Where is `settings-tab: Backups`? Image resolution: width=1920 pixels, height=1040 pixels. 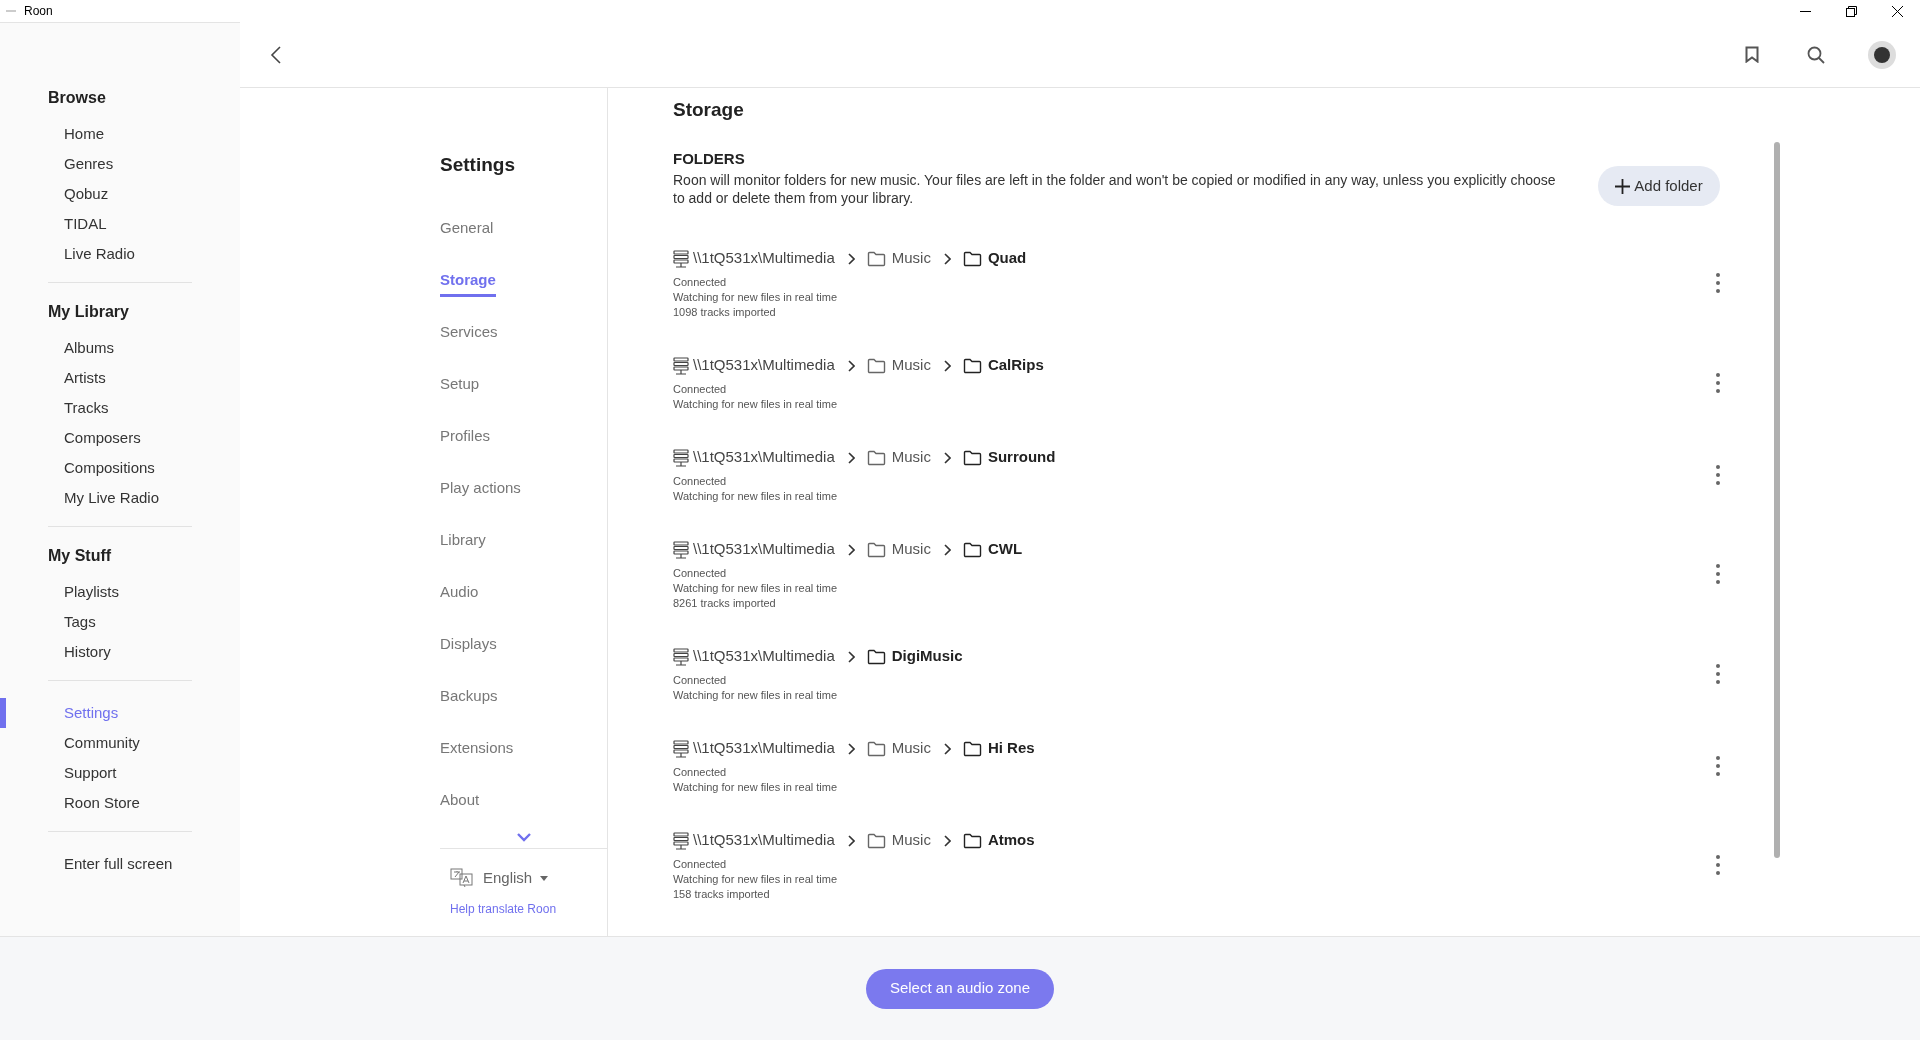 settings-tab: Backups is located at coordinates (469, 699).